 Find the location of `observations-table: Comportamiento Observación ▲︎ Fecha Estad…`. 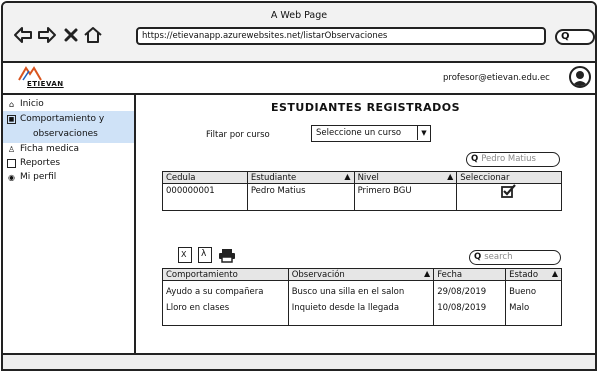

observations-table: Comportamiento Observación ▲︎ Fecha Estad… is located at coordinates (362, 297).